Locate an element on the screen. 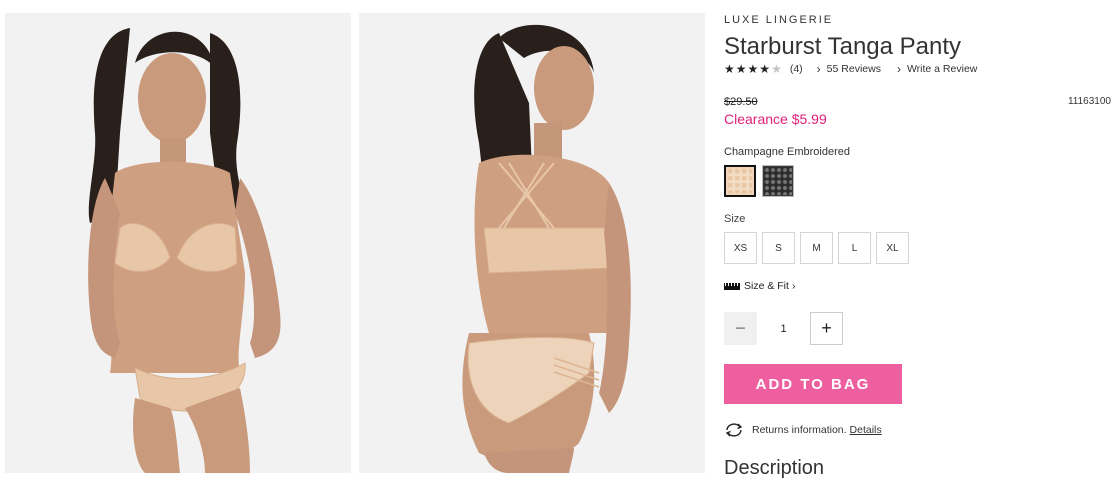 The height and width of the screenshot is (481, 1113). details-link: Details is located at coordinates (866, 430).